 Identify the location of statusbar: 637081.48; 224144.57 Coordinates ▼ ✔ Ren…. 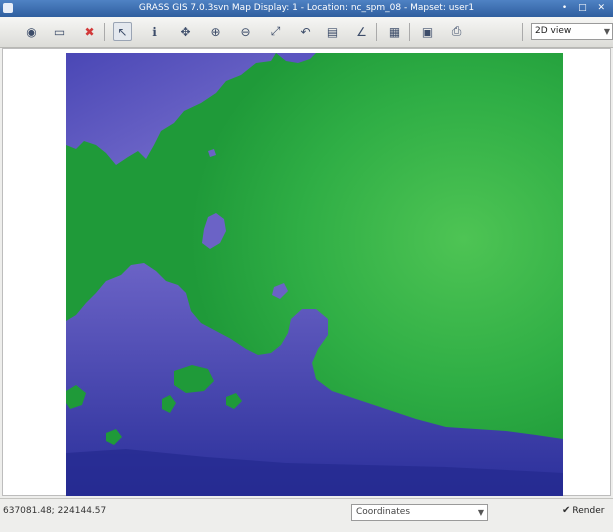
(306, 515).